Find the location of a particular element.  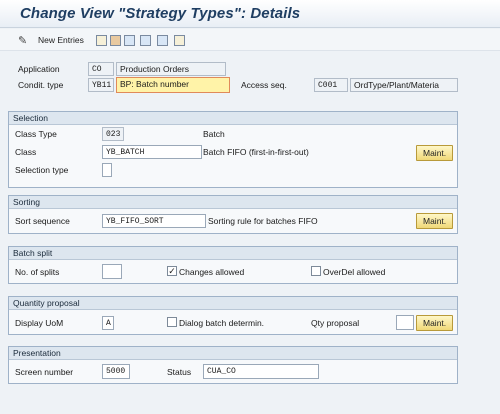

class-label: Class is located at coordinates (26, 152).